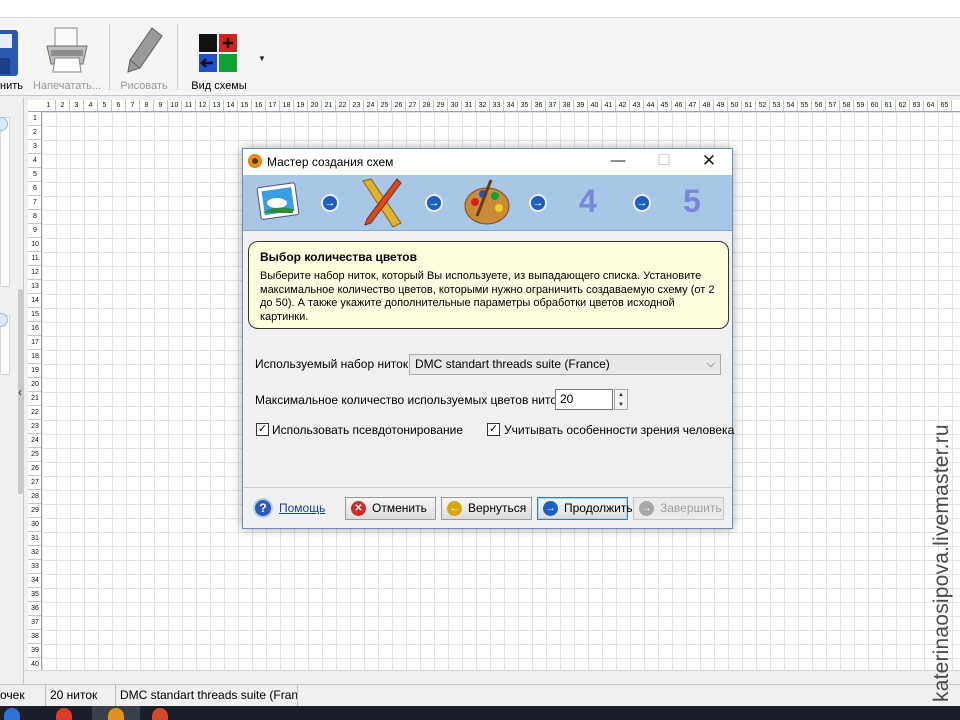 Image resolution: width=960 pixels, height=720 pixels. What do you see at coordinates (691, 508) in the screenshot?
I see `finish-label: Завершить` at bounding box center [691, 508].